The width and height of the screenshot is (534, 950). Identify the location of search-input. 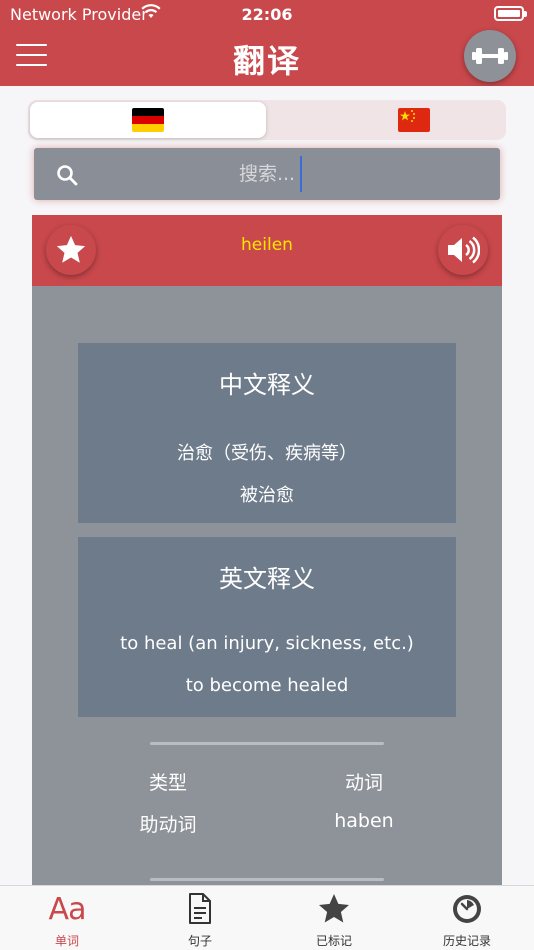
(267, 174).